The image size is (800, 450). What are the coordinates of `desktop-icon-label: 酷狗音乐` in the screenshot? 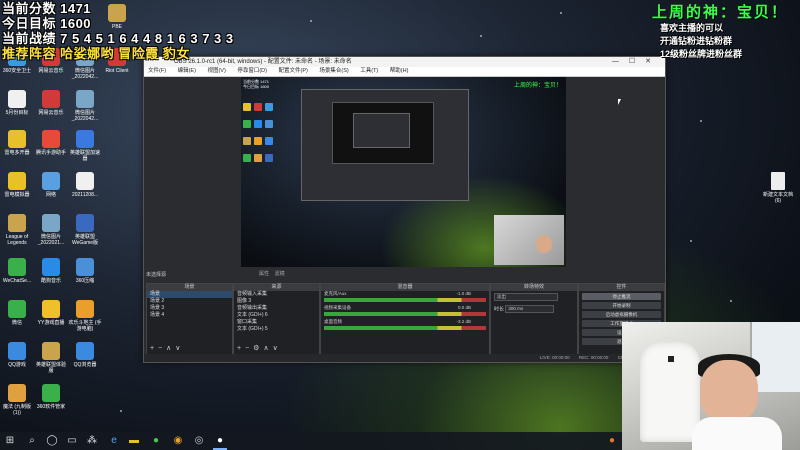 It's located at (50, 281).